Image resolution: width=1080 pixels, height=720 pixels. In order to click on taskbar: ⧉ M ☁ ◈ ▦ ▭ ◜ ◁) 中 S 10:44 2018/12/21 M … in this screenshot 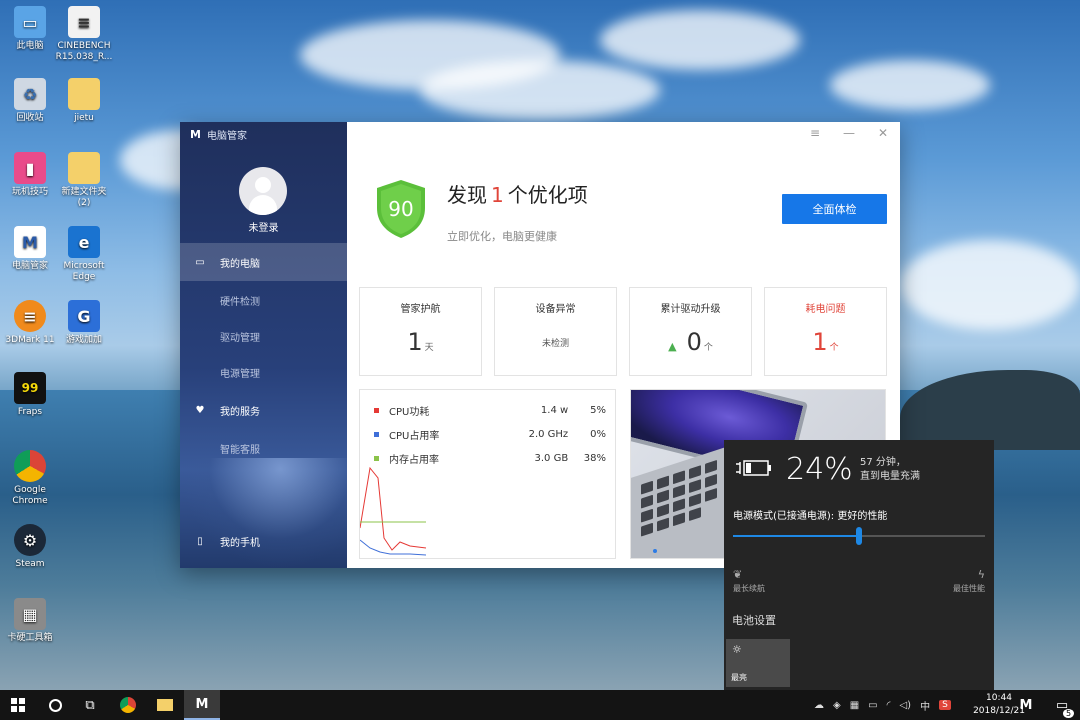, I will do `click(540, 705)`.